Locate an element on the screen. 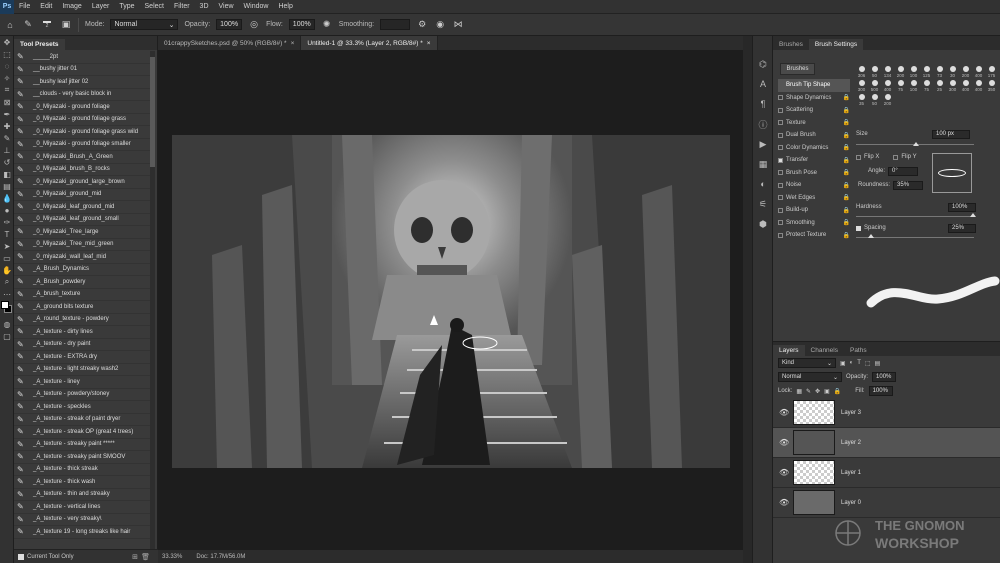 This screenshot has height=563, width=1000. brush-tip: 25 is located at coordinates (939, 85).